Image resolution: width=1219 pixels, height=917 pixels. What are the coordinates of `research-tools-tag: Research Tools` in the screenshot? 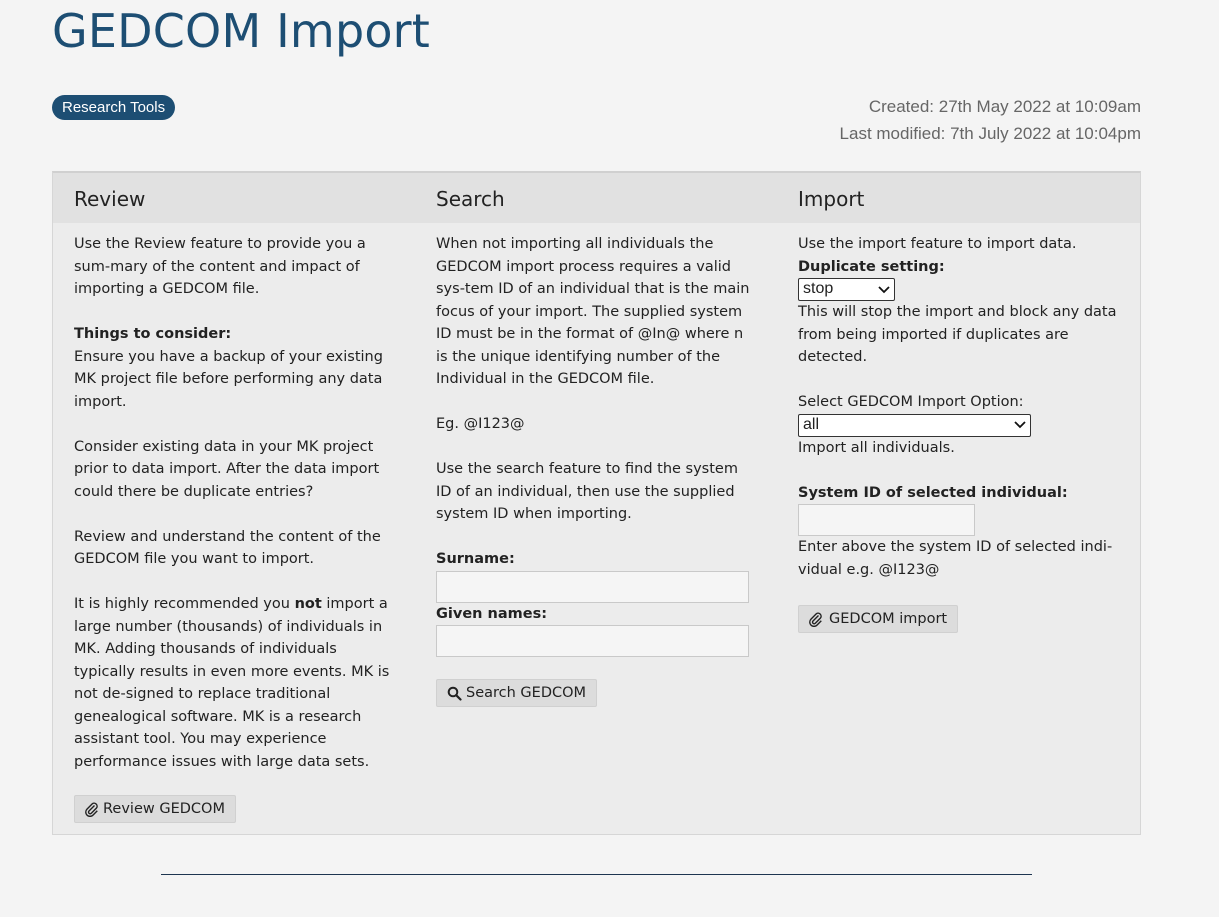 It's located at (114, 107).